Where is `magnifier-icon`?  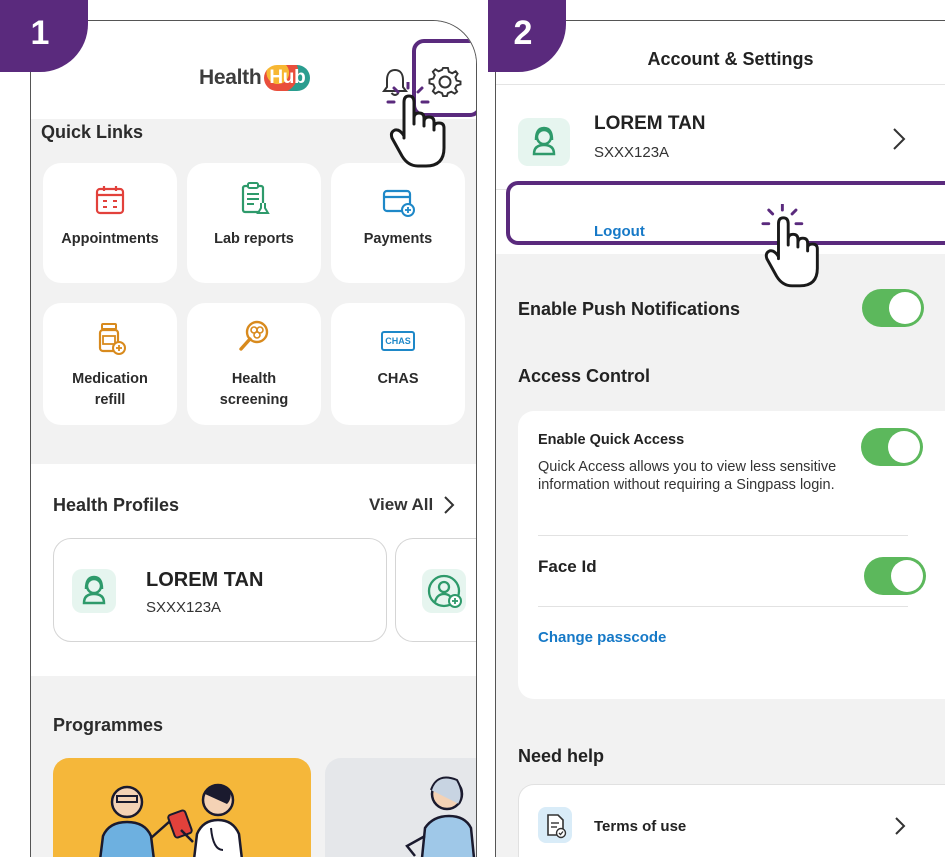 magnifier-icon is located at coordinates (254, 335).